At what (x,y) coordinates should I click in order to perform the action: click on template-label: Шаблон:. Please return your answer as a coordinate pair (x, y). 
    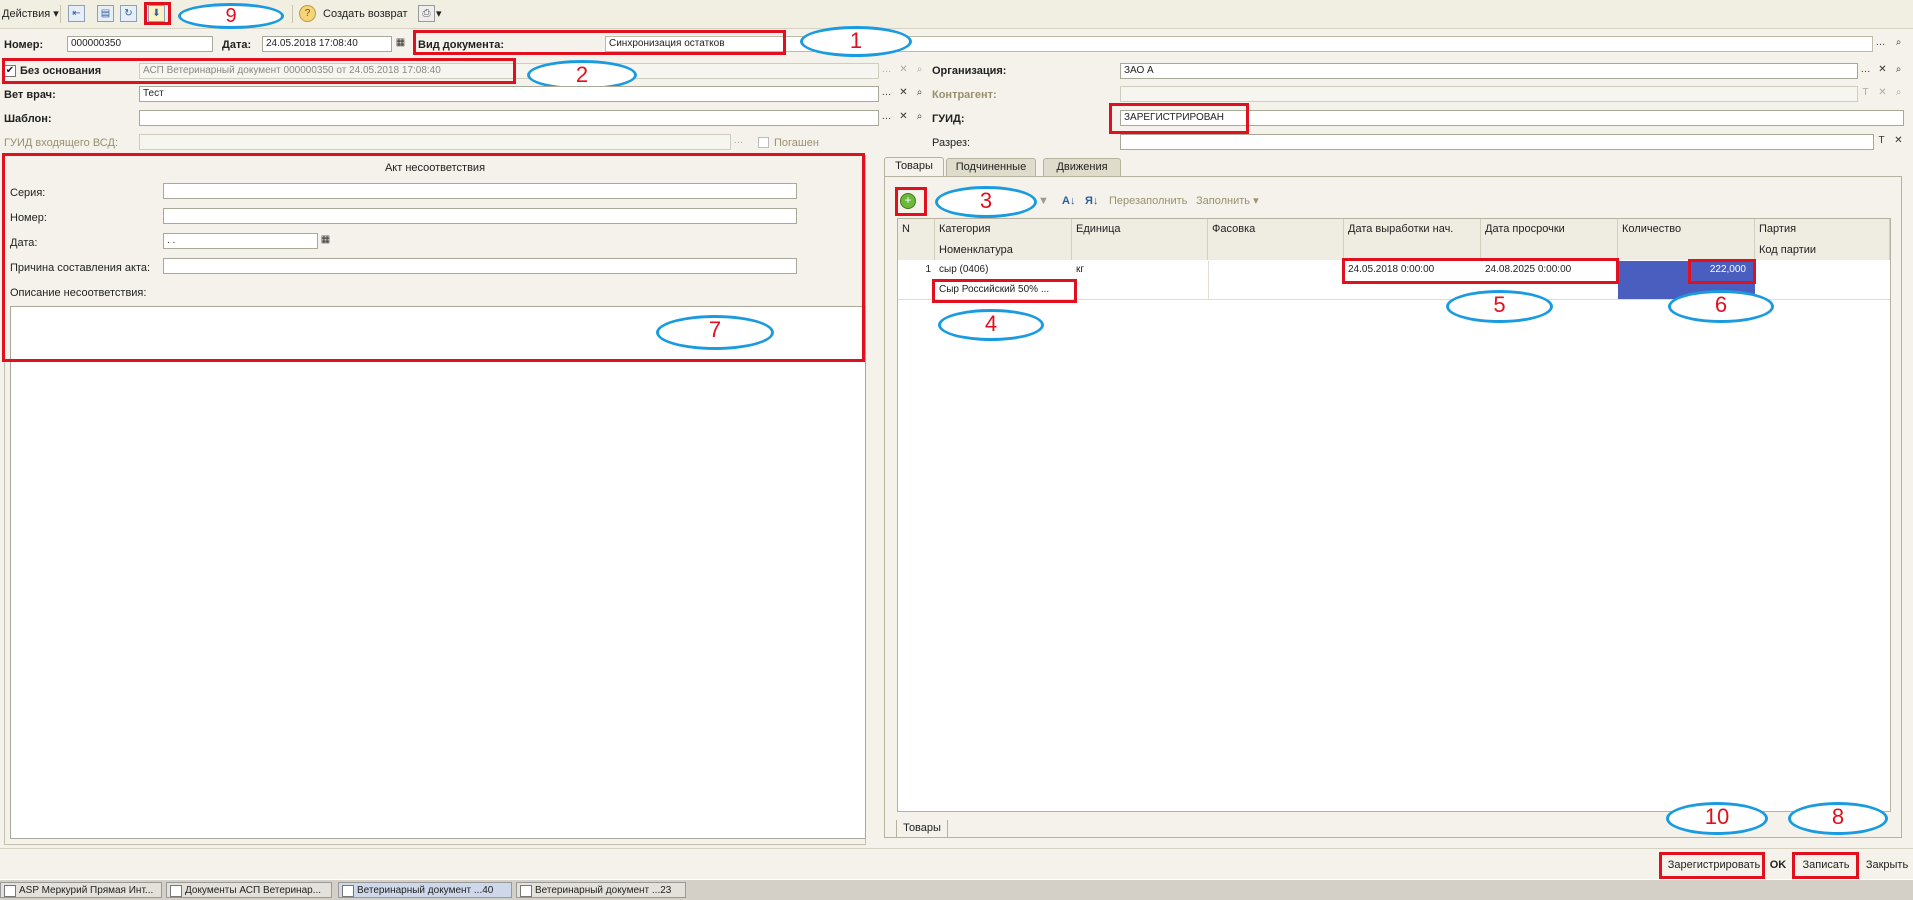
    Looking at the image, I should click on (28, 119).